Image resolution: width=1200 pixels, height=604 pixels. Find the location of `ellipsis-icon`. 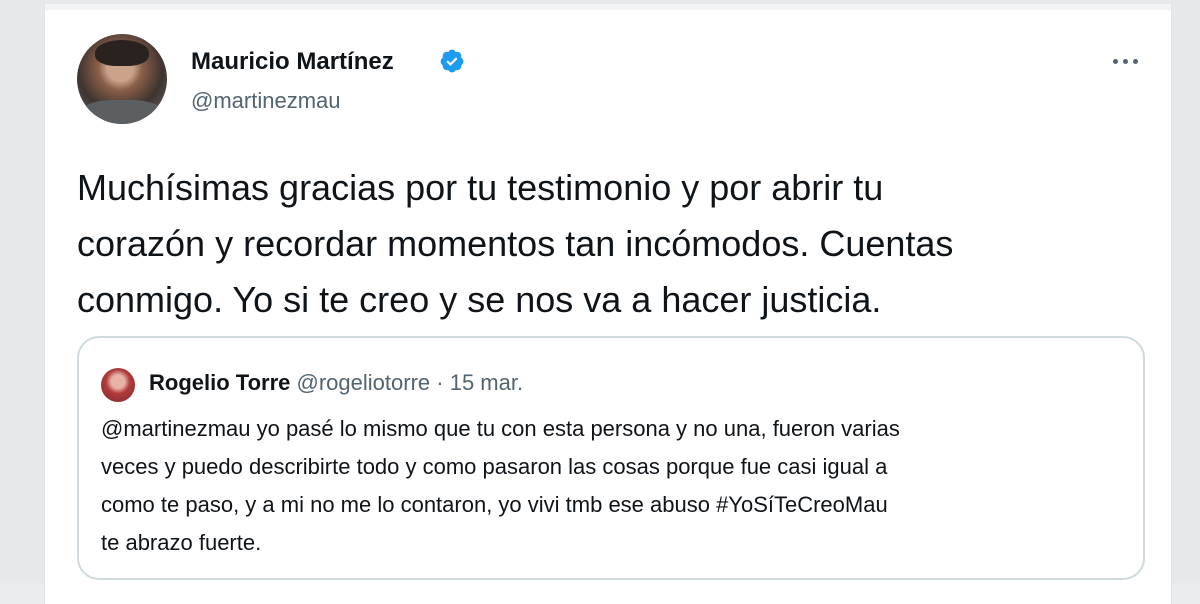

ellipsis-icon is located at coordinates (1128, 61).